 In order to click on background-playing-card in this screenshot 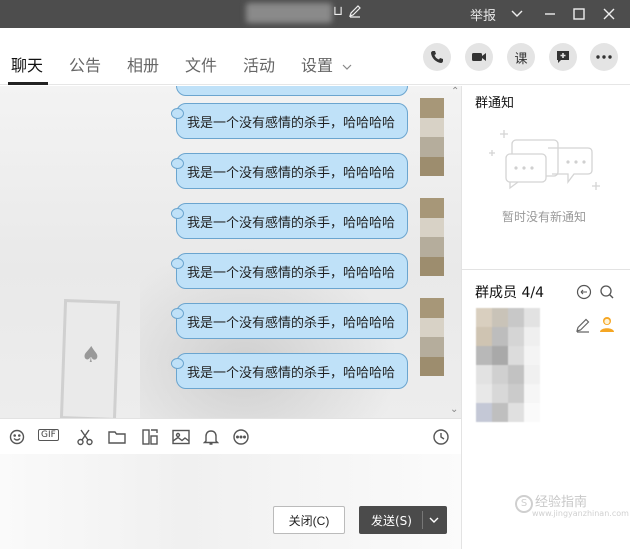, I will do `click(90, 358)`.